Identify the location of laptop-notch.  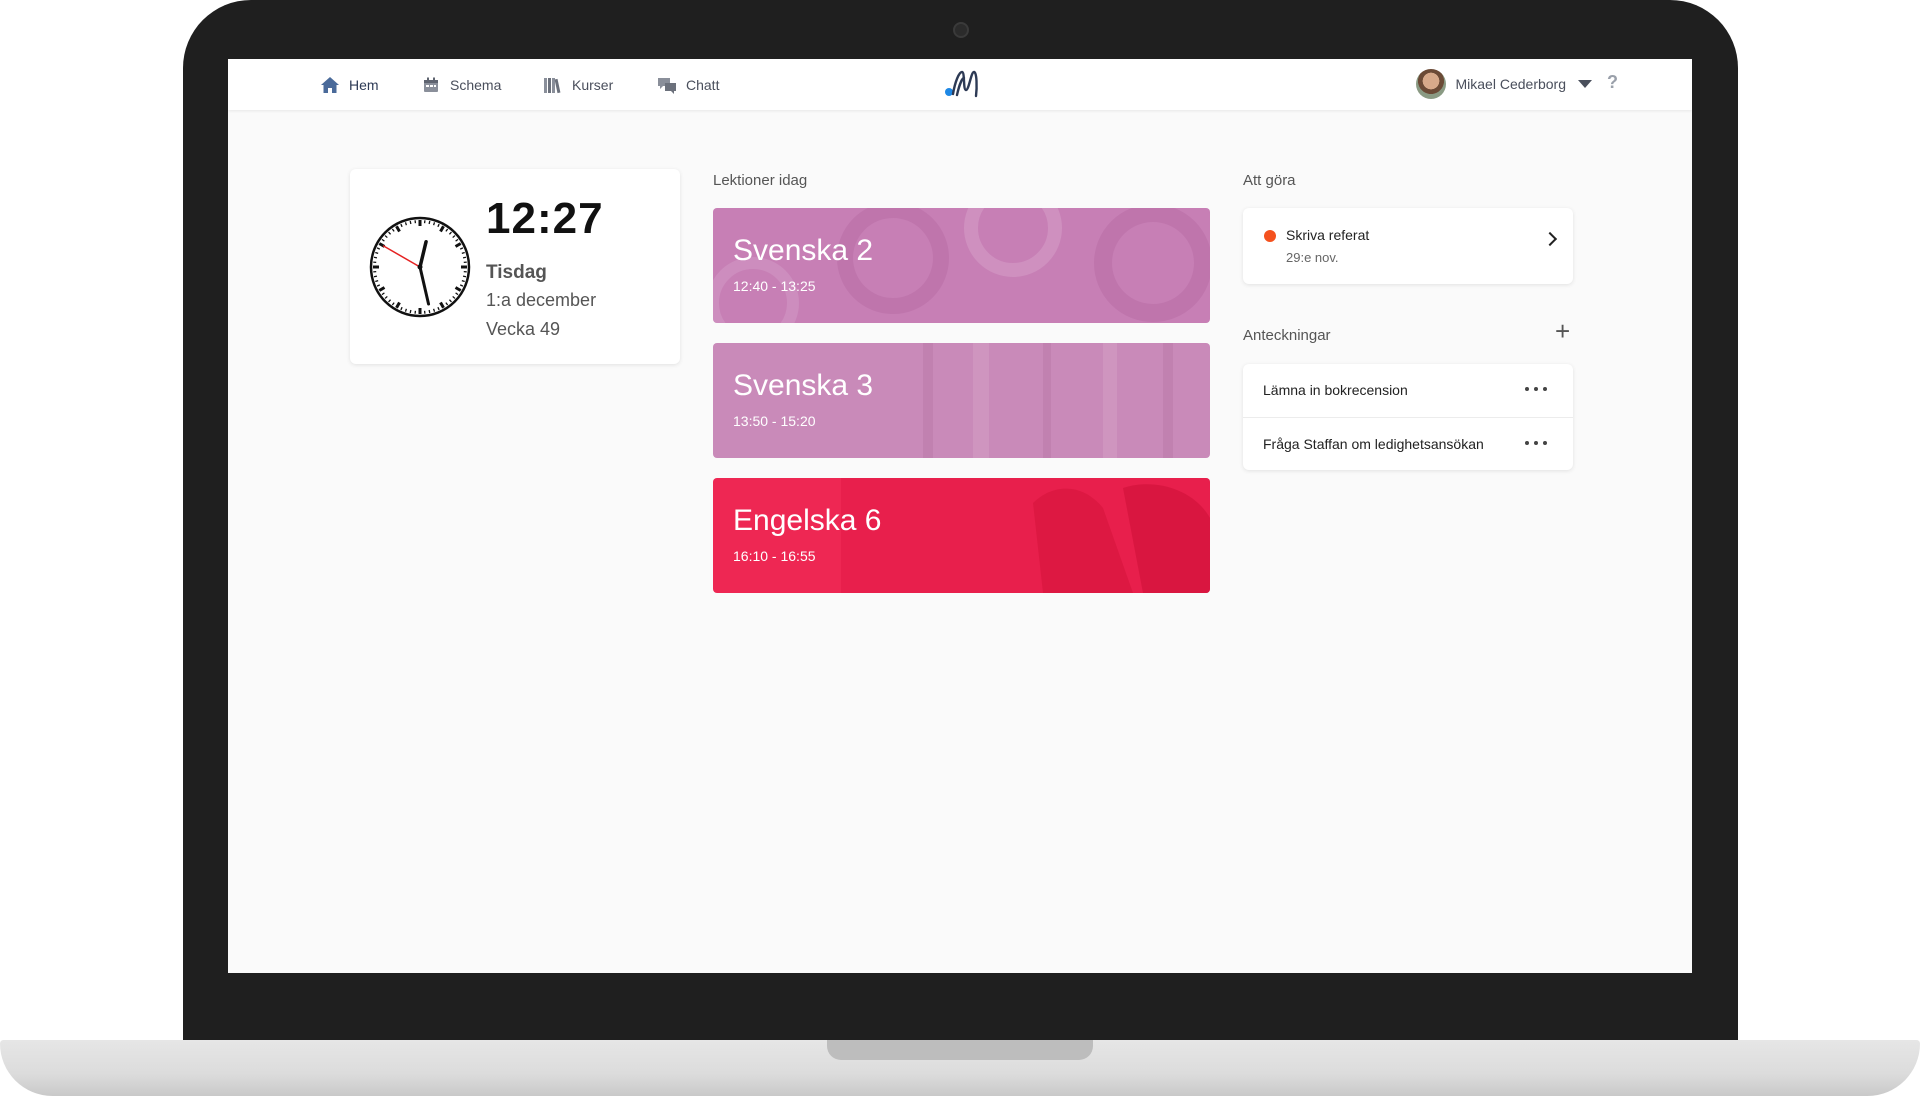
(960, 1050).